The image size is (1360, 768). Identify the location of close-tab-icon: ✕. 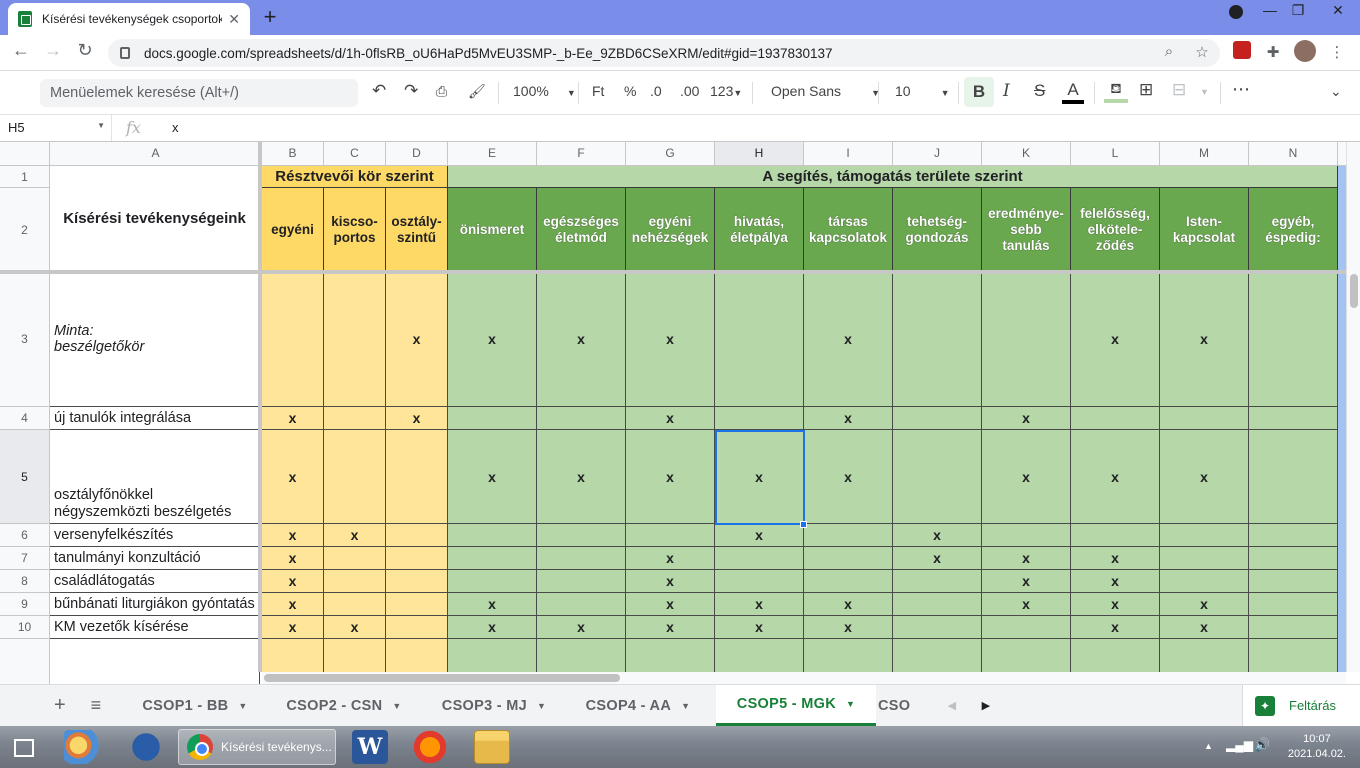
(234, 19).